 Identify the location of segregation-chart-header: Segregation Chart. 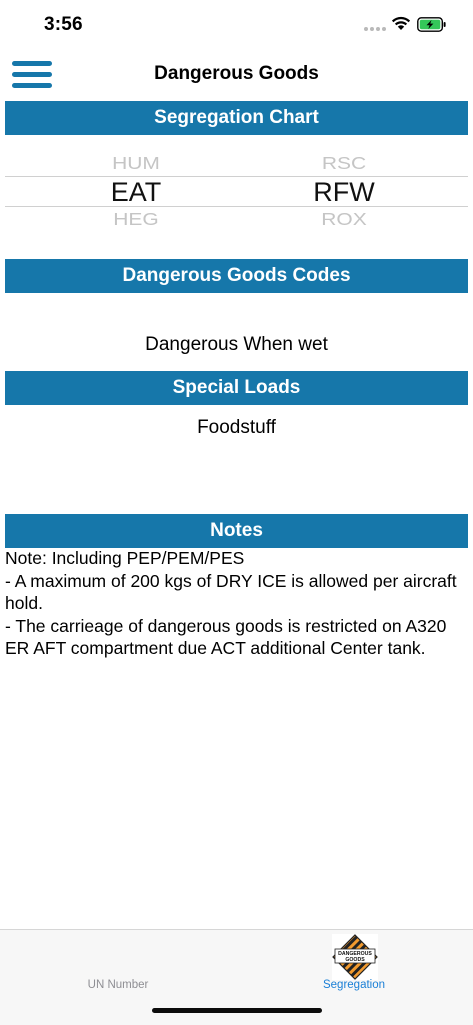
(236, 118).